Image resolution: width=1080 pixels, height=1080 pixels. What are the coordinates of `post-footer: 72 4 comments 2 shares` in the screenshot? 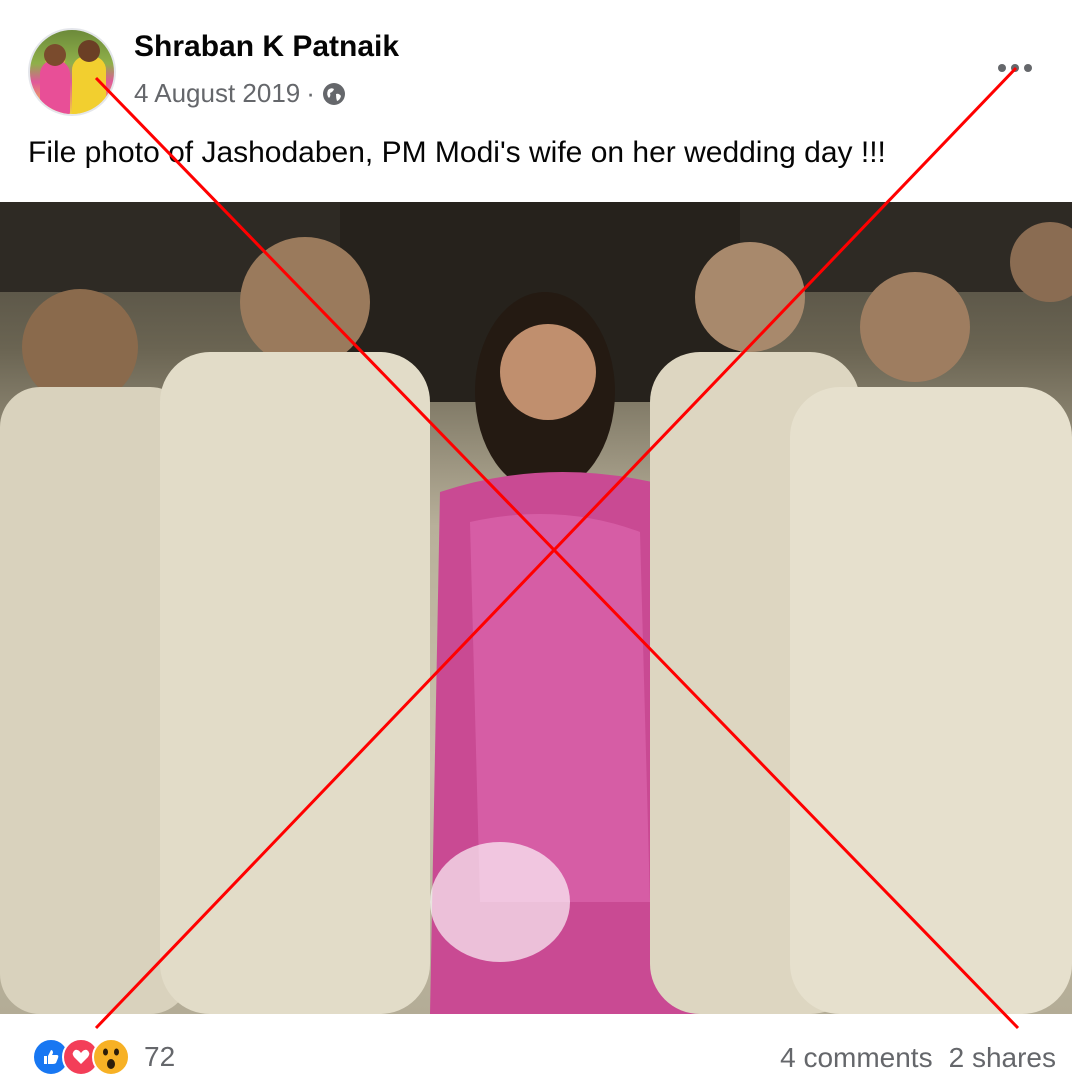 It's located at (540, 1048).